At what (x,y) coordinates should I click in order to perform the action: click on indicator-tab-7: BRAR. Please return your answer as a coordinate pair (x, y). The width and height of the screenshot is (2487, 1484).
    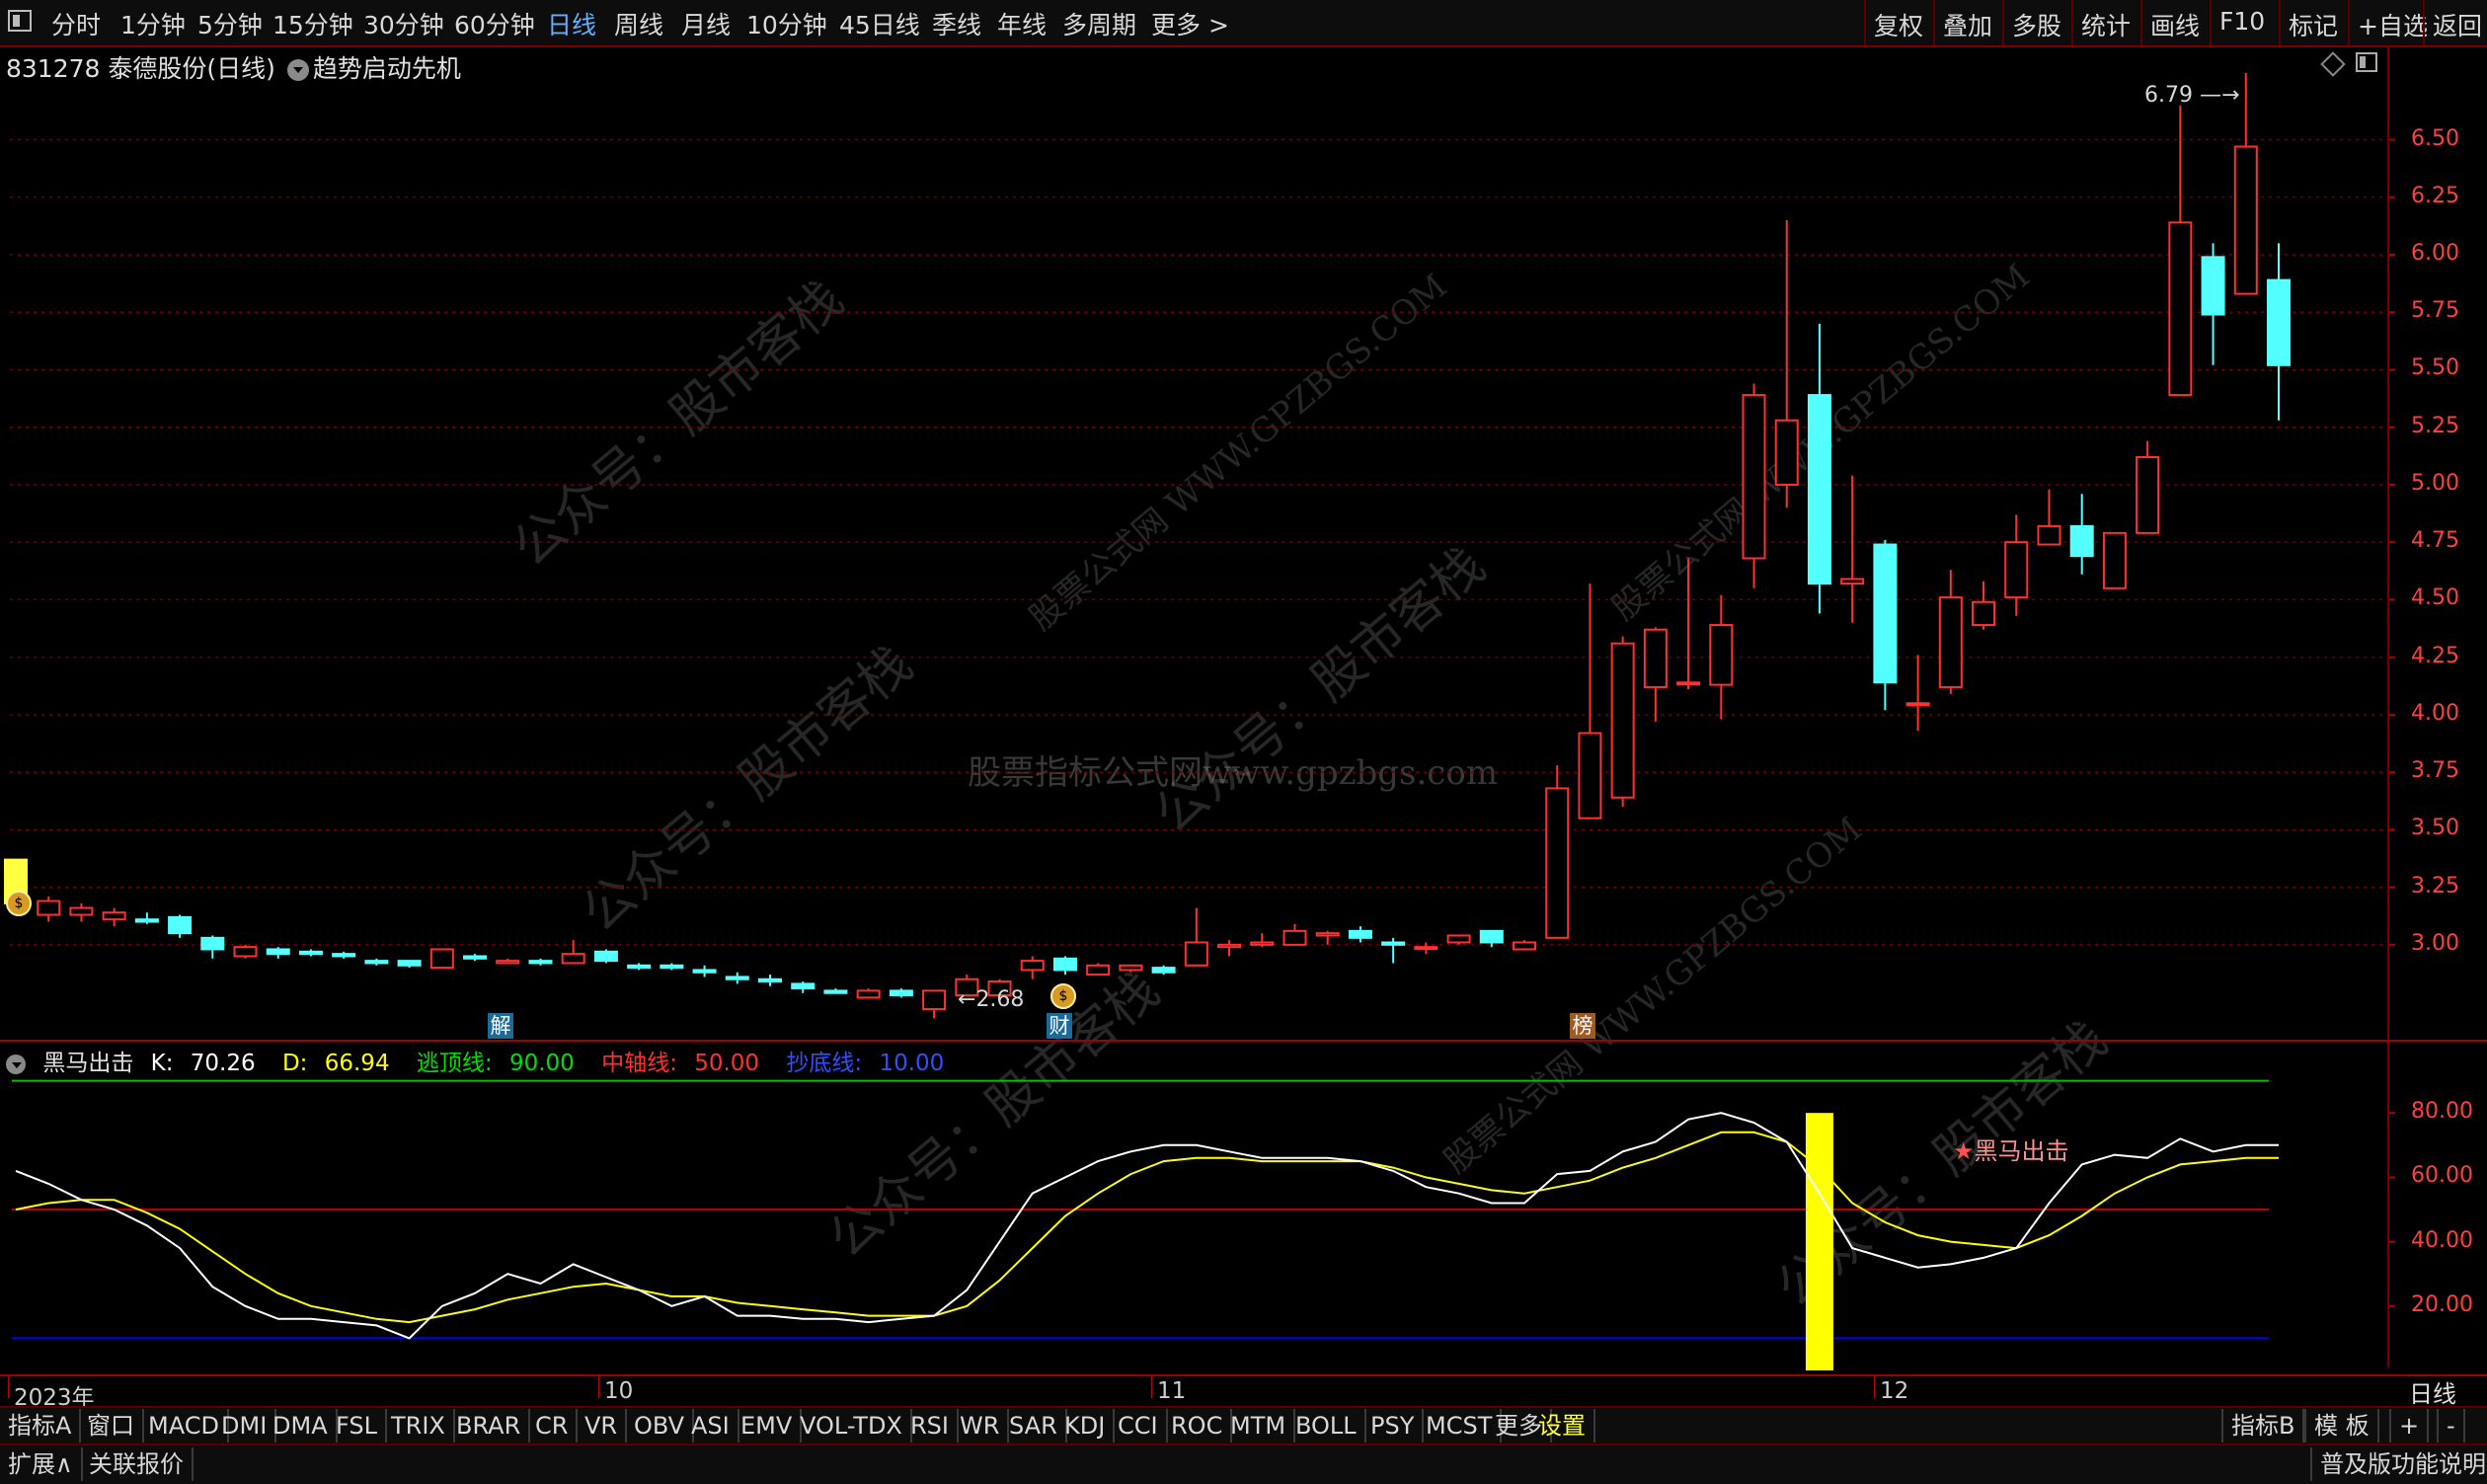
    Looking at the image, I should click on (489, 1426).